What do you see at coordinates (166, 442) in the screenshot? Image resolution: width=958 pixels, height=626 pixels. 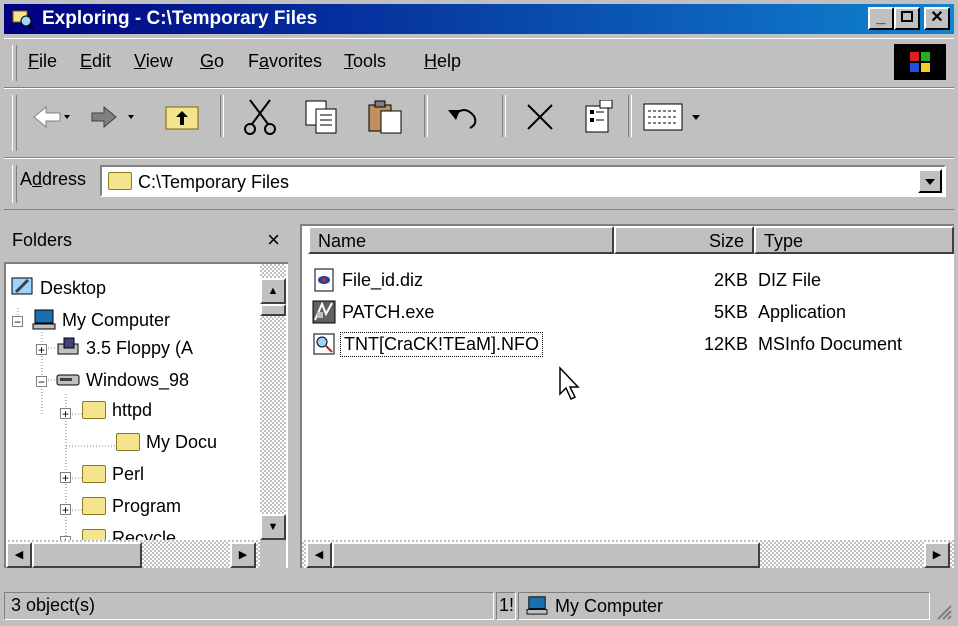 I see `tree-item-my-documents: My Docu` at bounding box center [166, 442].